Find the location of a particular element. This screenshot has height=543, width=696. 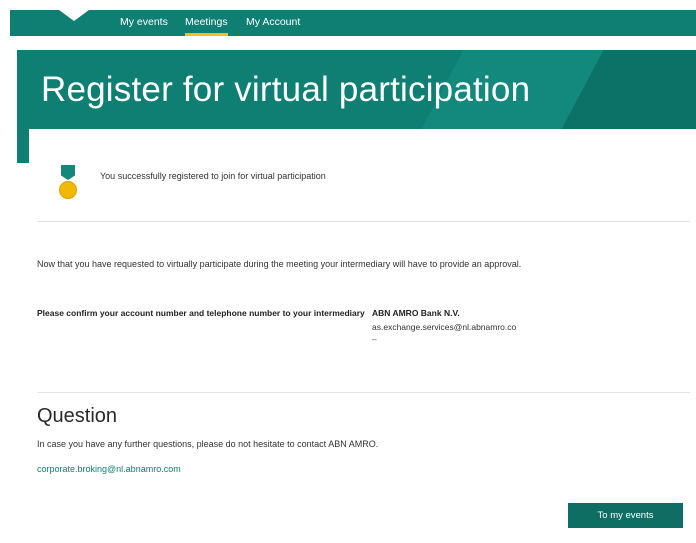

medal-icon is located at coordinates (68, 183).